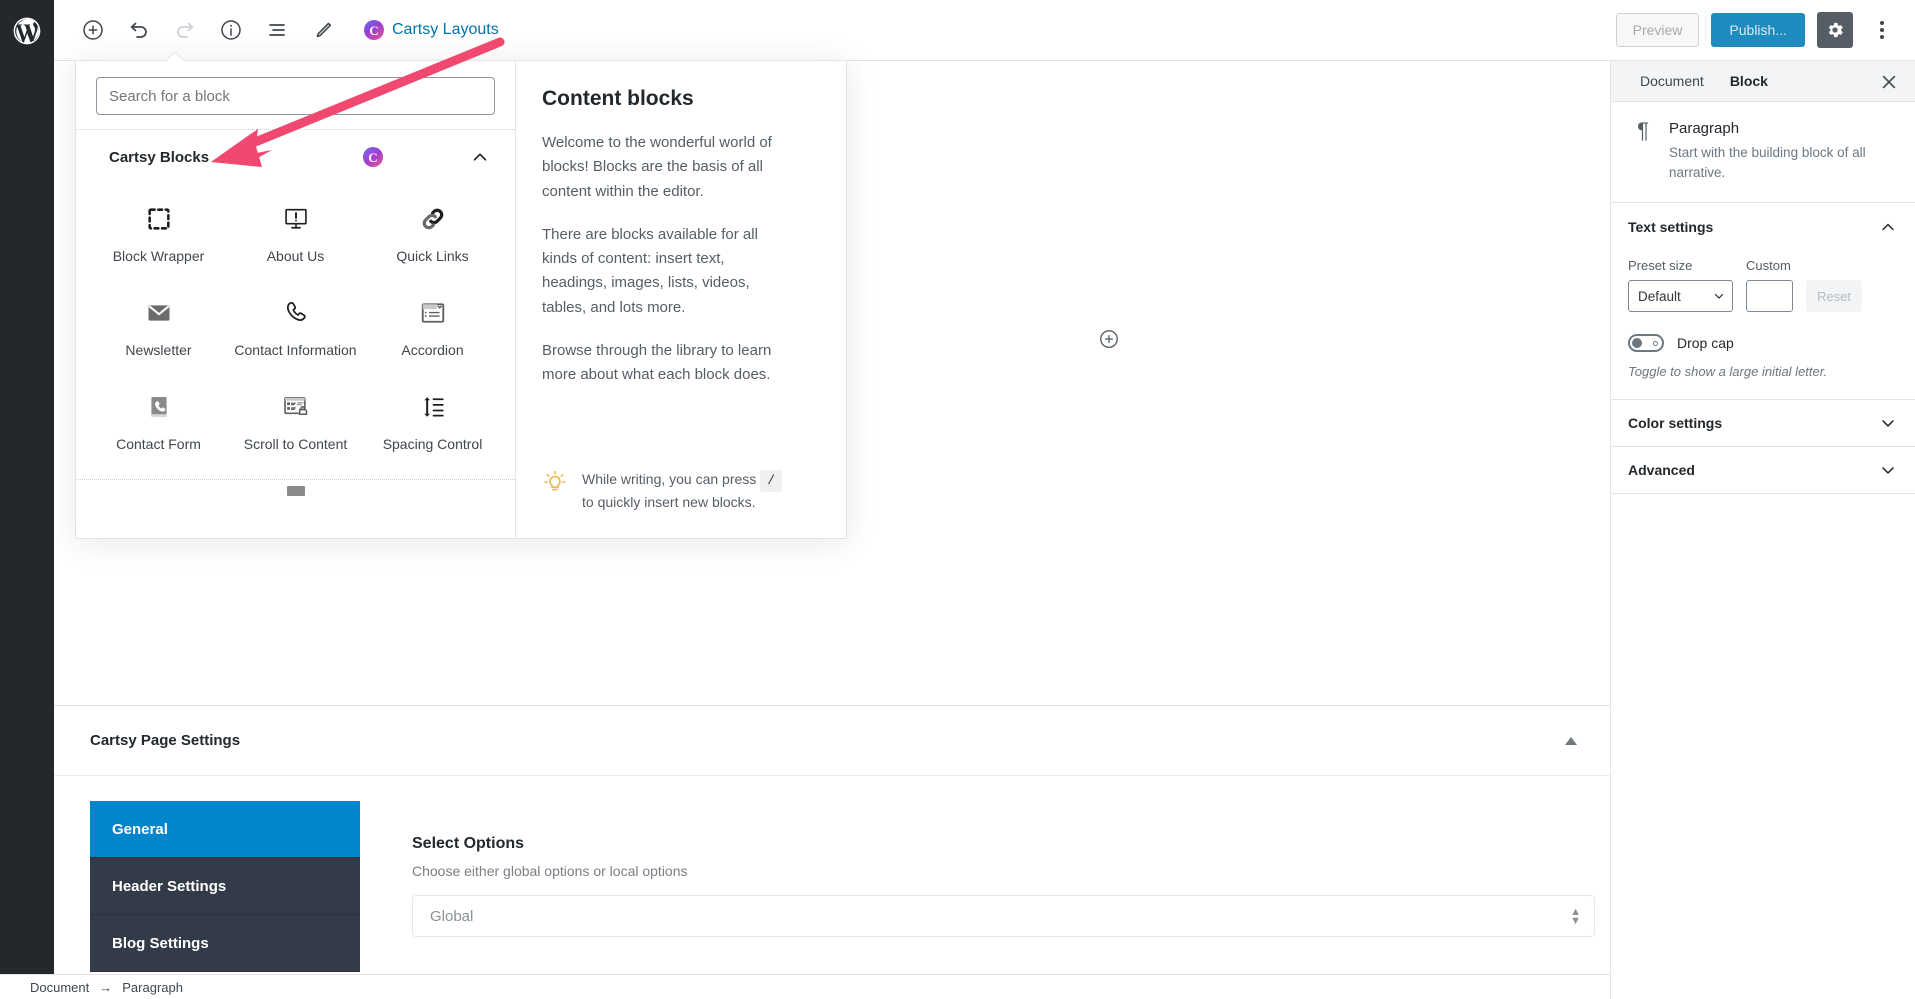 The height and width of the screenshot is (999, 1915). I want to click on toolbar-left-group: C Cartsy Layouts, so click(276, 30).